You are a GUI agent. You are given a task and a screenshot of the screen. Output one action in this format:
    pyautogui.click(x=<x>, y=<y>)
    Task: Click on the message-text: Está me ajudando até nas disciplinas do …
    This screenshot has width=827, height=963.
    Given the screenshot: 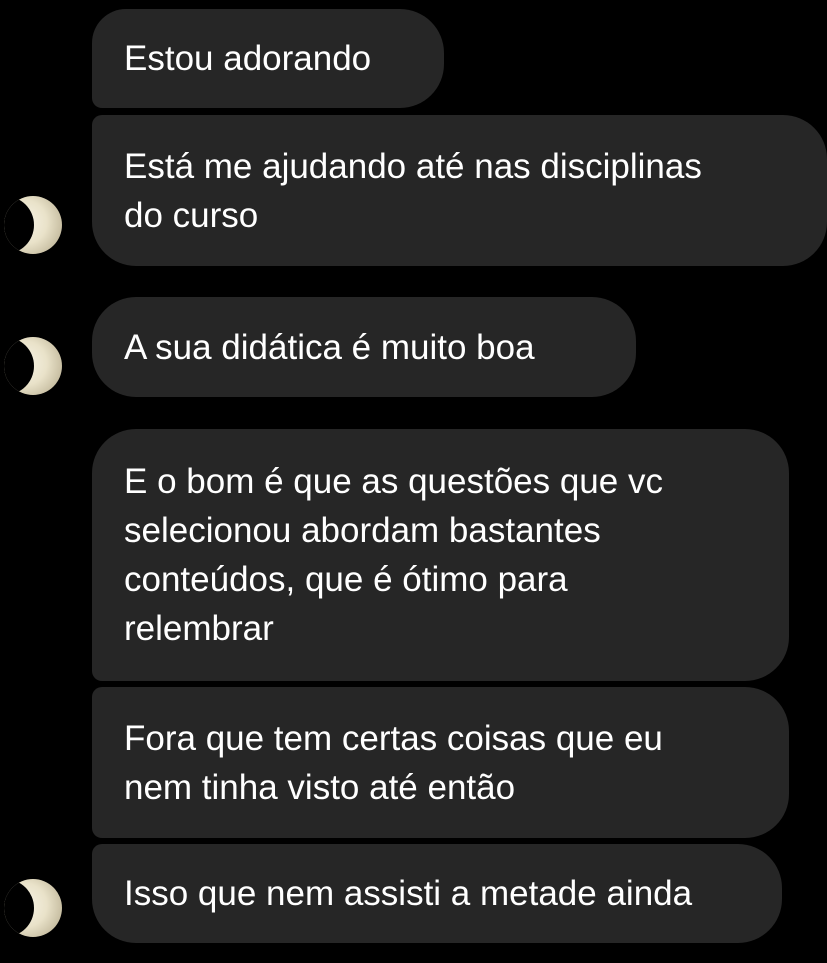 What is the action you would take?
    pyautogui.click(x=413, y=190)
    